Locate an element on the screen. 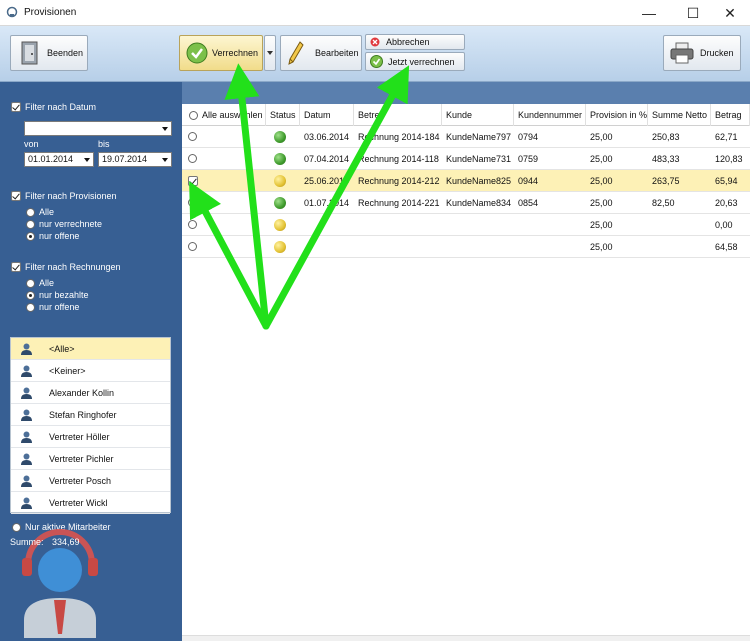  cell-nr: 0944 is located at coordinates (528, 181).